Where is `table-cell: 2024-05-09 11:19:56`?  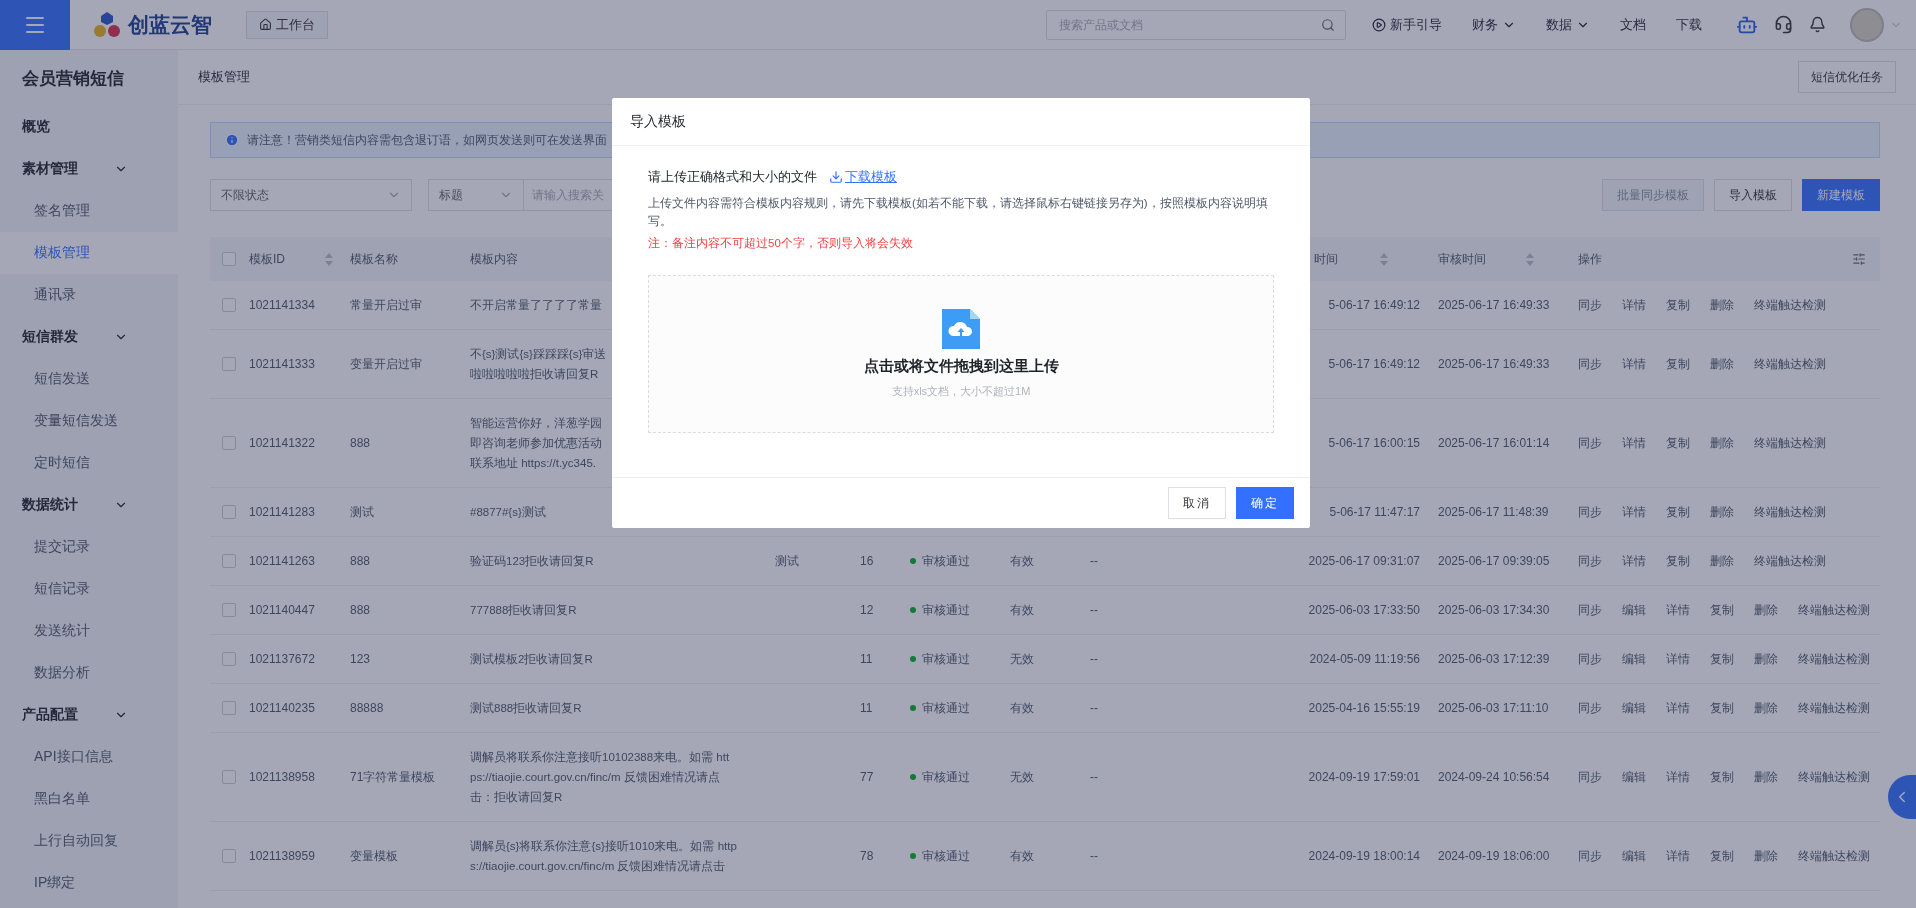
table-cell: 2024-05-09 11:19:56 is located at coordinates (1364, 659).